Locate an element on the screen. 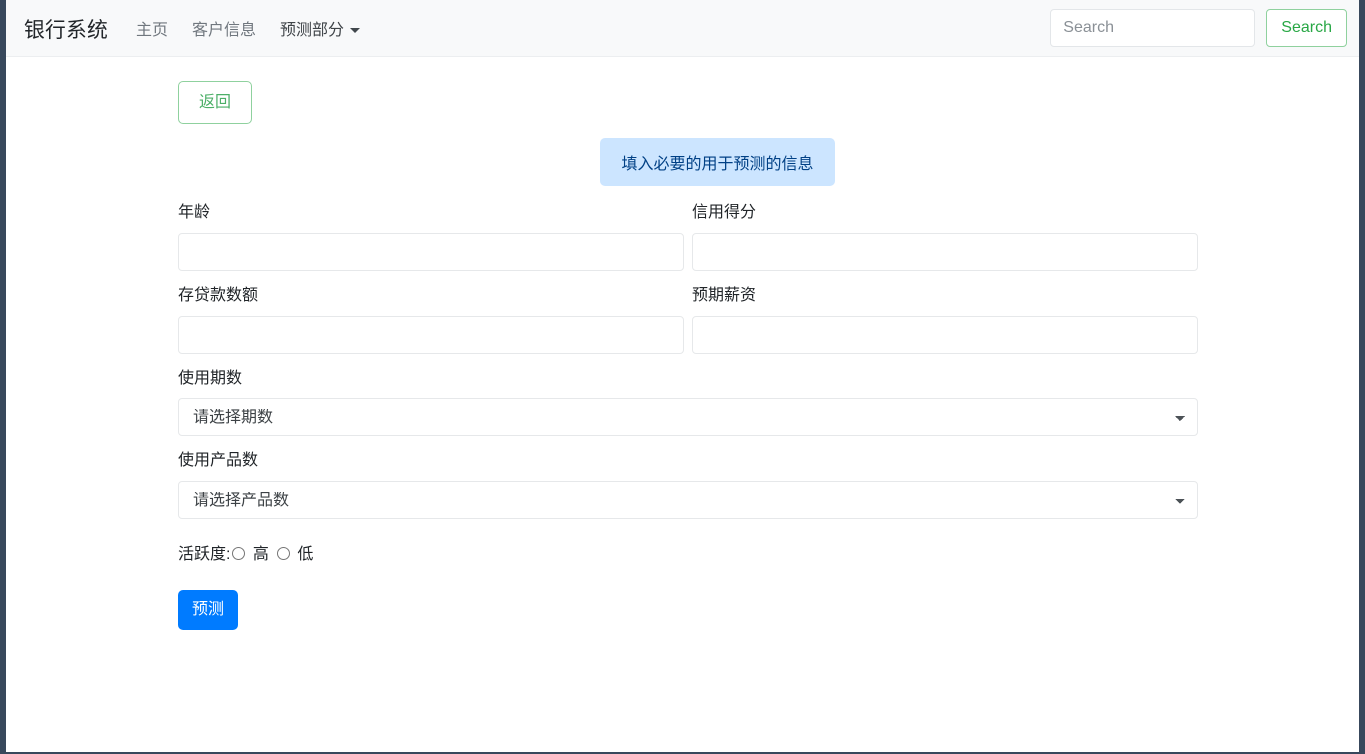 This screenshot has width=1365, height=754. top-row: 返回 is located at coordinates (682, 94).